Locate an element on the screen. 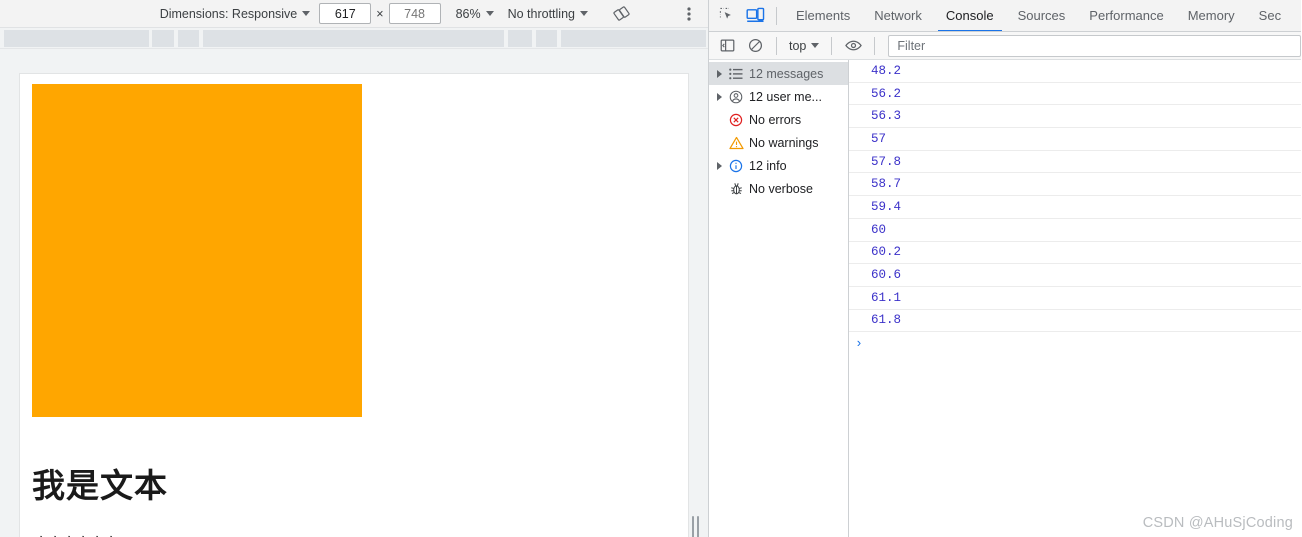 Image resolution: width=1302 pixels, height=537 pixels. sidebar-item-info: 12 info is located at coordinates (778, 165).